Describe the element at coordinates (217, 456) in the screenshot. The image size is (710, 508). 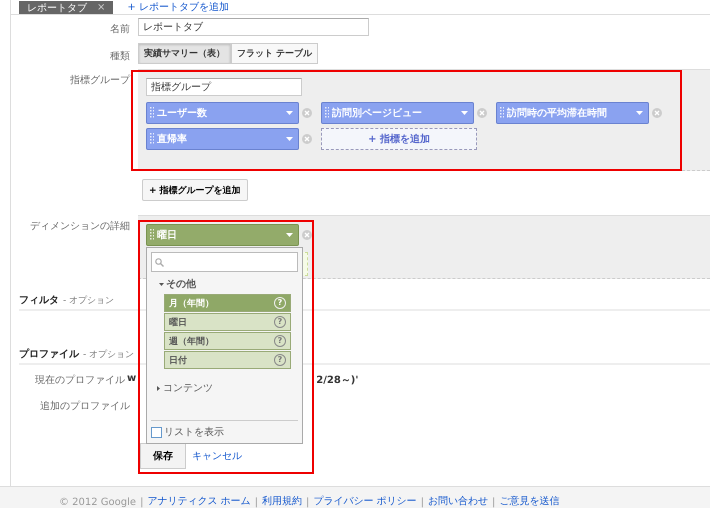
I see `cancel-link: キャンセル` at that location.